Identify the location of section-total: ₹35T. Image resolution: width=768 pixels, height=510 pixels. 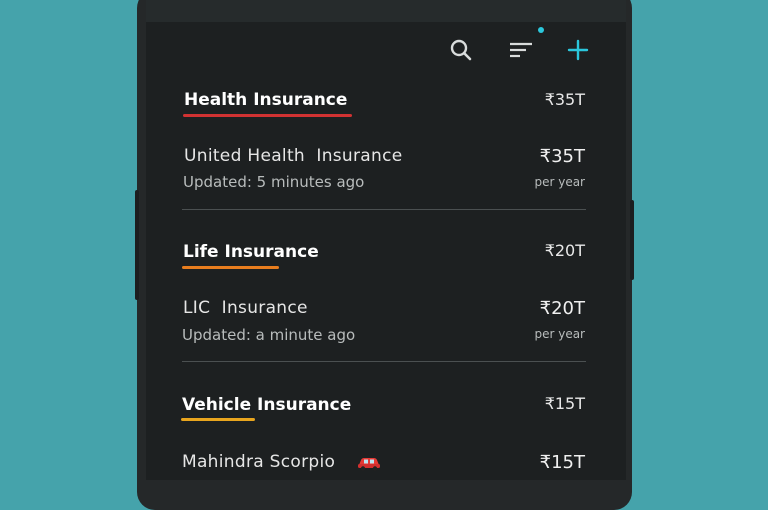
(564, 99).